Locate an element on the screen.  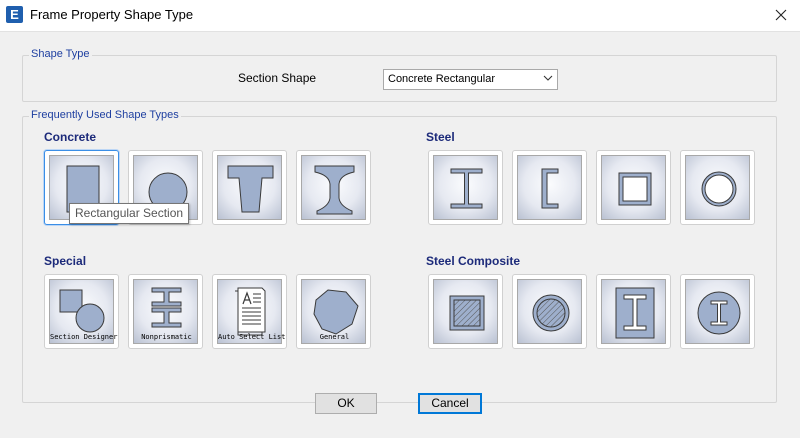
general-caption: General is located at coordinates (334, 337).